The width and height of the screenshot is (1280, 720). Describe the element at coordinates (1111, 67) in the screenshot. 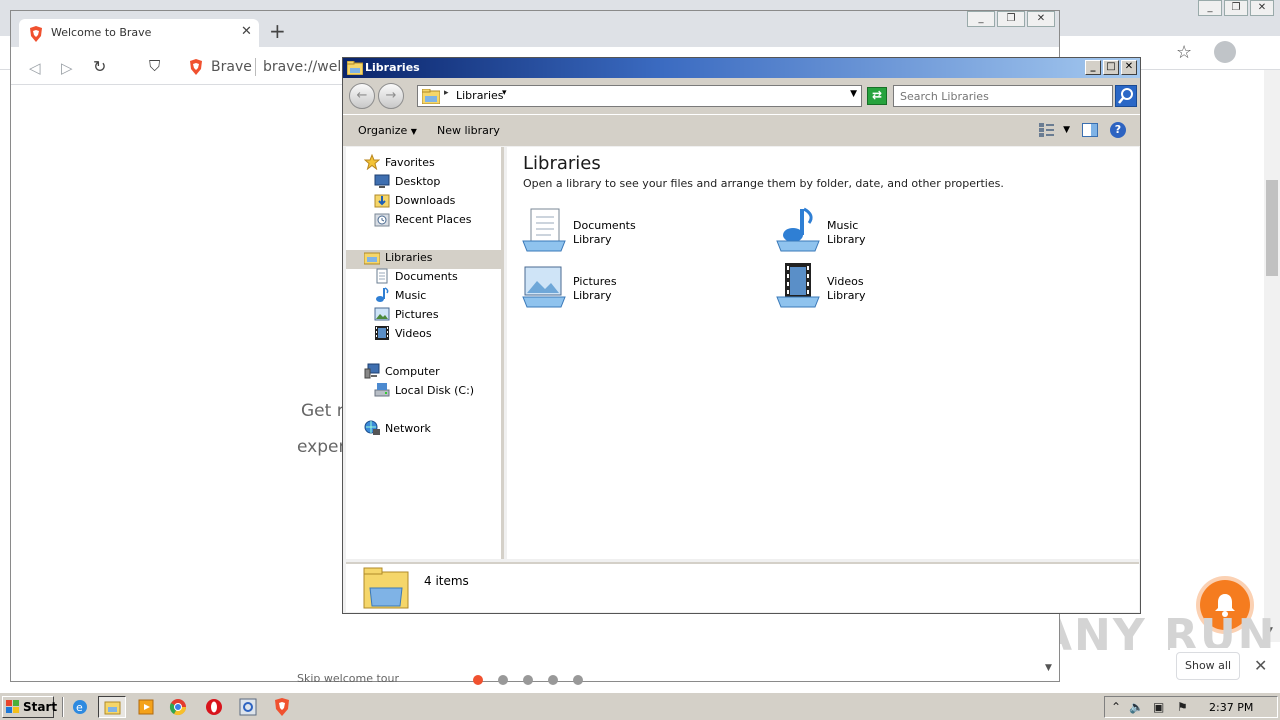

I see `maximize-button: □` at that location.